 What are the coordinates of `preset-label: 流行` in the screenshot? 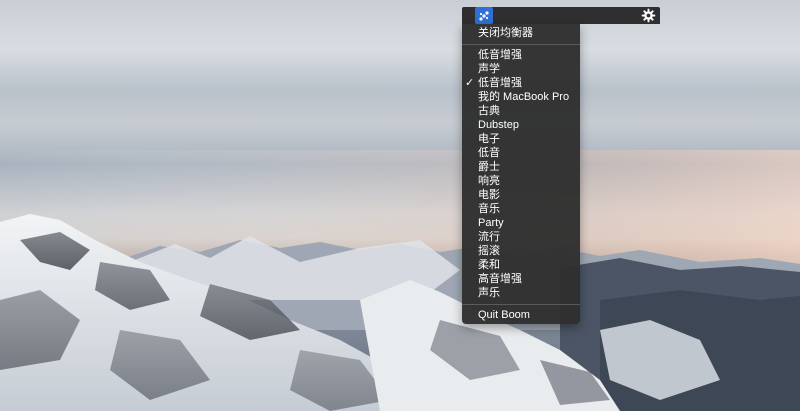 It's located at (489, 237).